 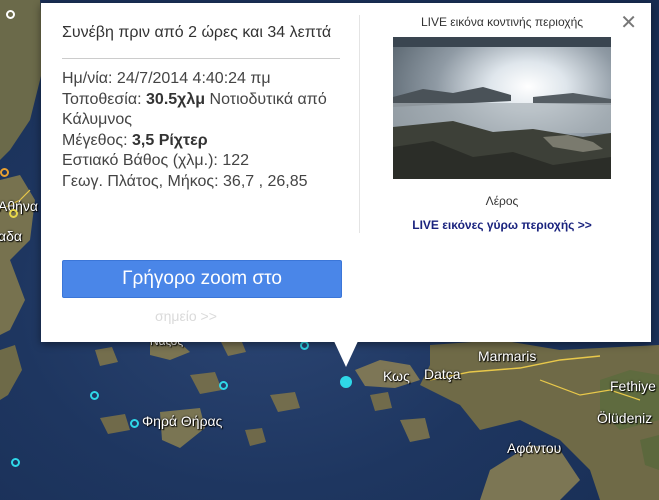 I want to click on magnitude-value: 3,5 Ρίχτερ, so click(x=170, y=140).